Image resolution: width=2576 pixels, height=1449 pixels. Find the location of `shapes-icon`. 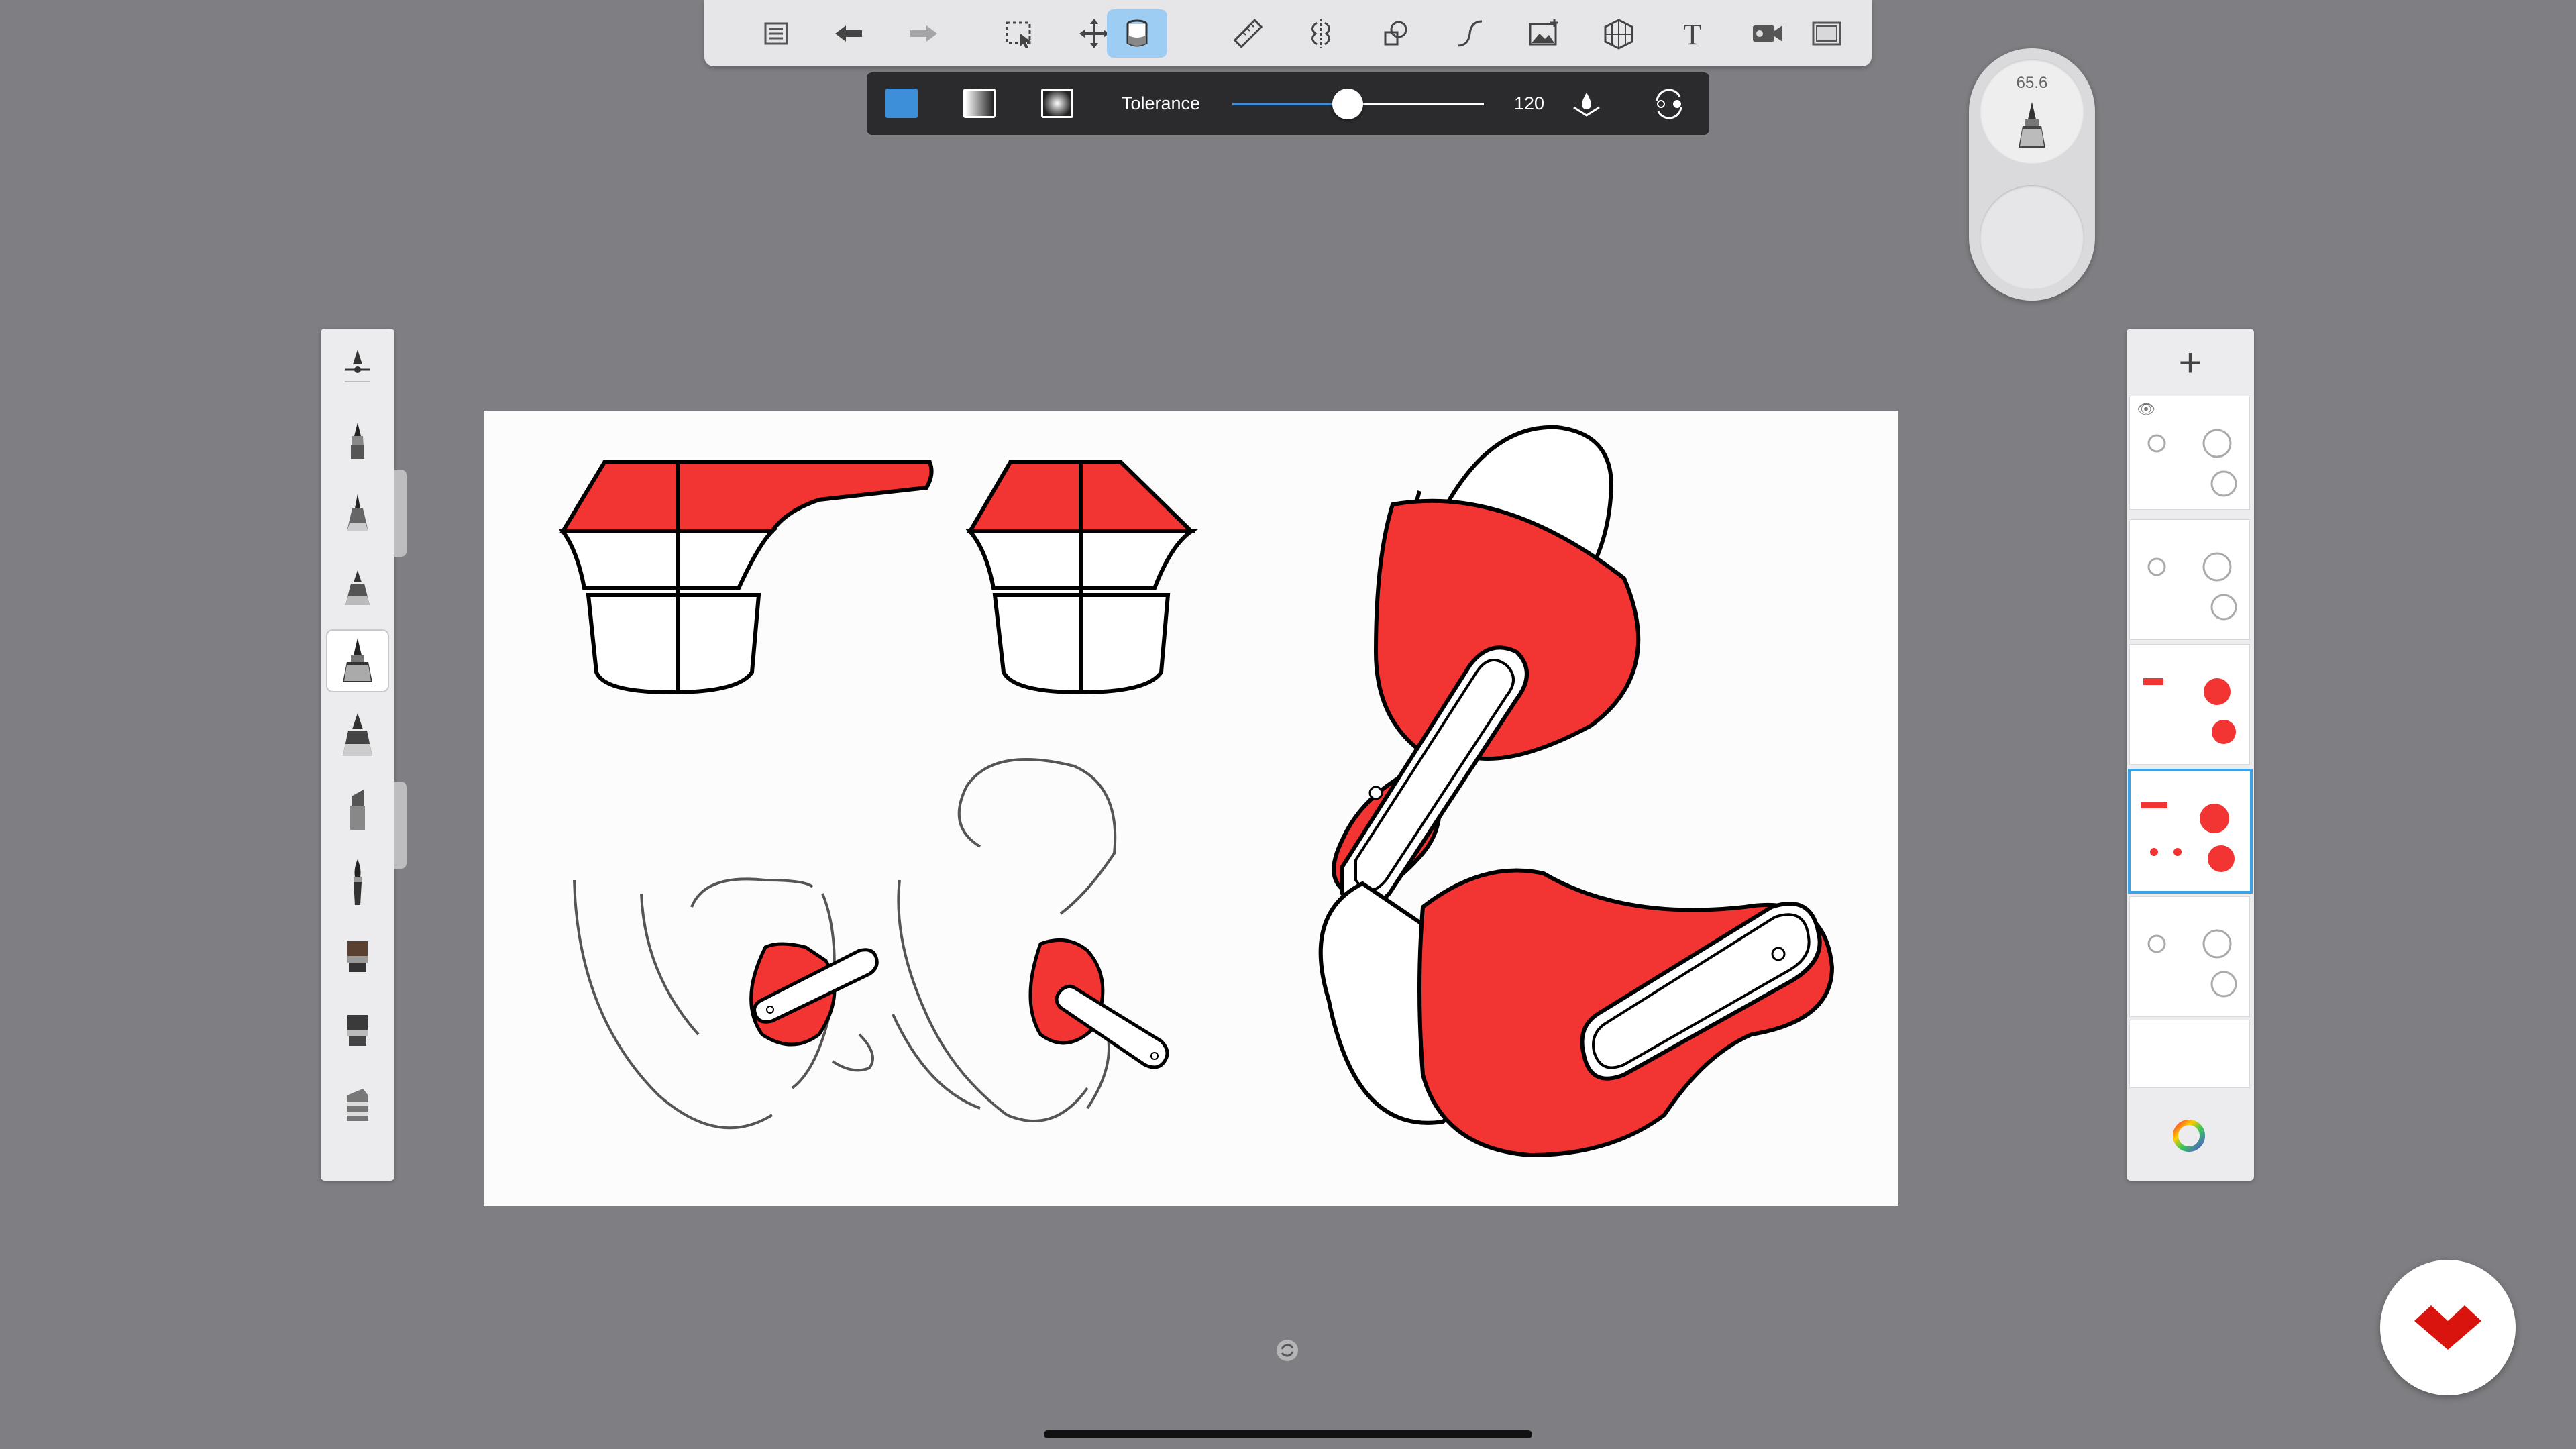

shapes-icon is located at coordinates (1396, 33).